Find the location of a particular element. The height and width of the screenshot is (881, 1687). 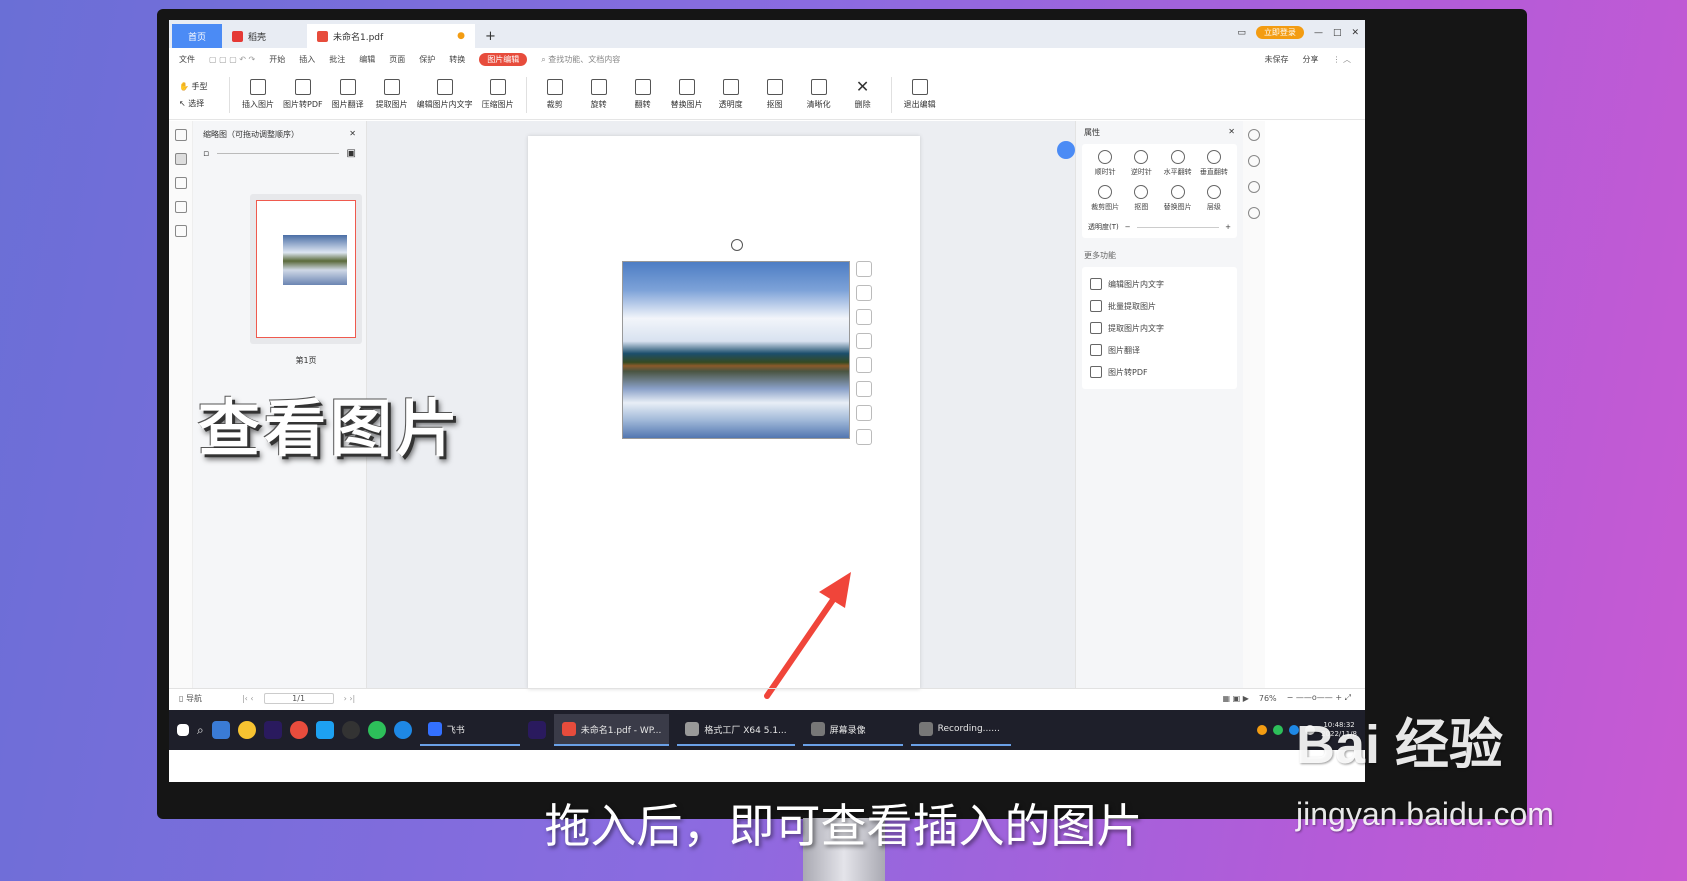

start-icon is located at coordinates (183, 730).